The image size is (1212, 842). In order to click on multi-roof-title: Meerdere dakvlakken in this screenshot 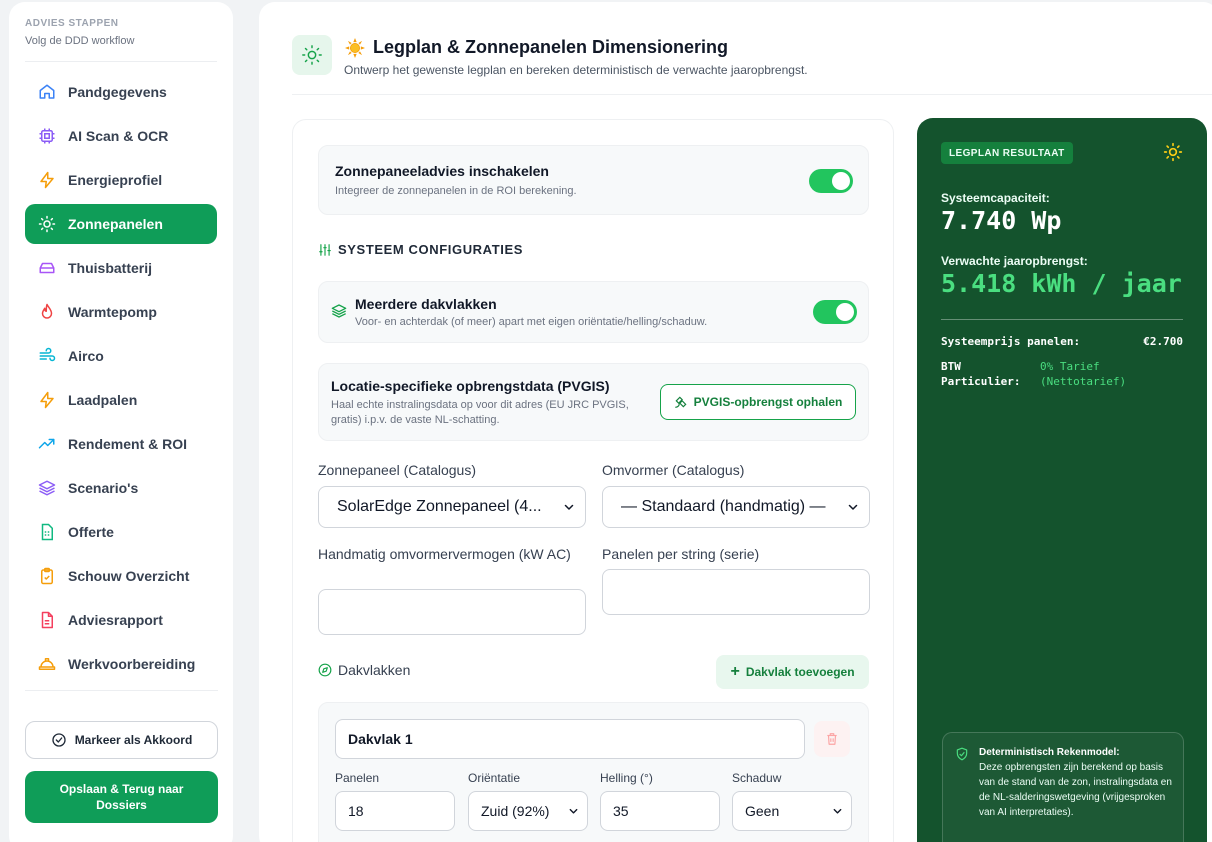, I will do `click(426, 304)`.